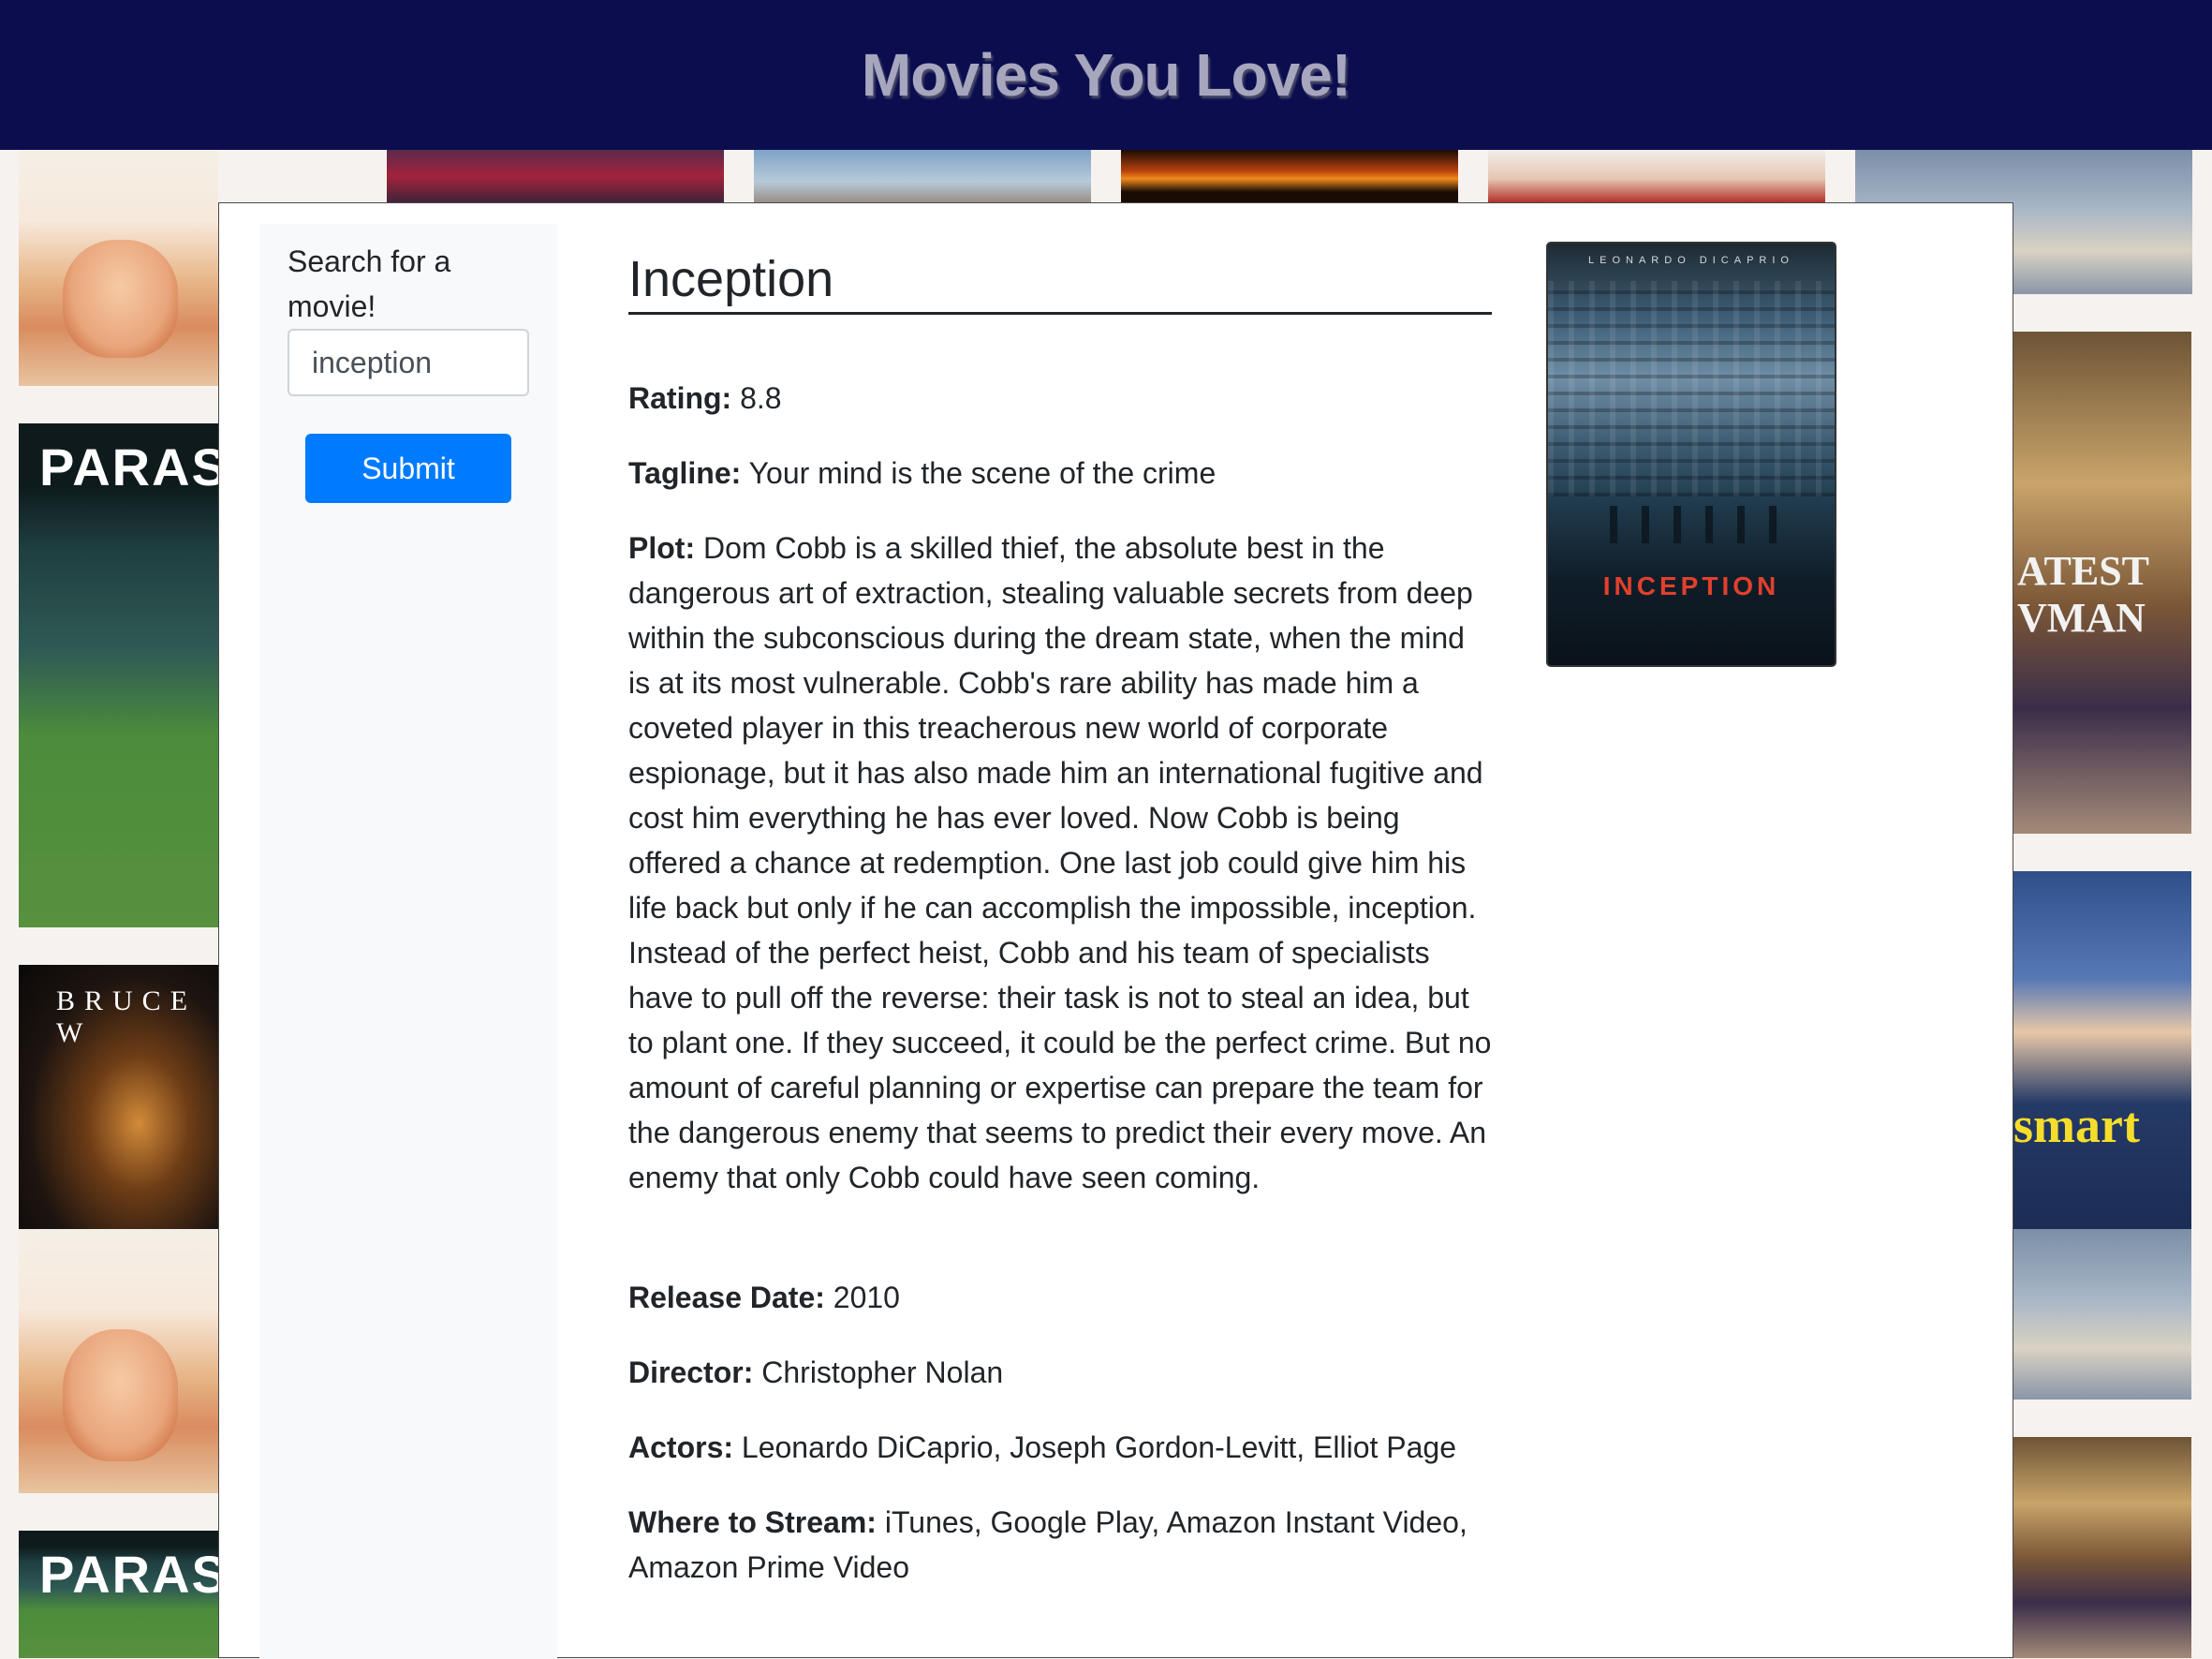 This screenshot has width=2212, height=1659. What do you see at coordinates (408, 942) in the screenshot?
I see `search-sidebar: Search for a movie! Submit` at bounding box center [408, 942].